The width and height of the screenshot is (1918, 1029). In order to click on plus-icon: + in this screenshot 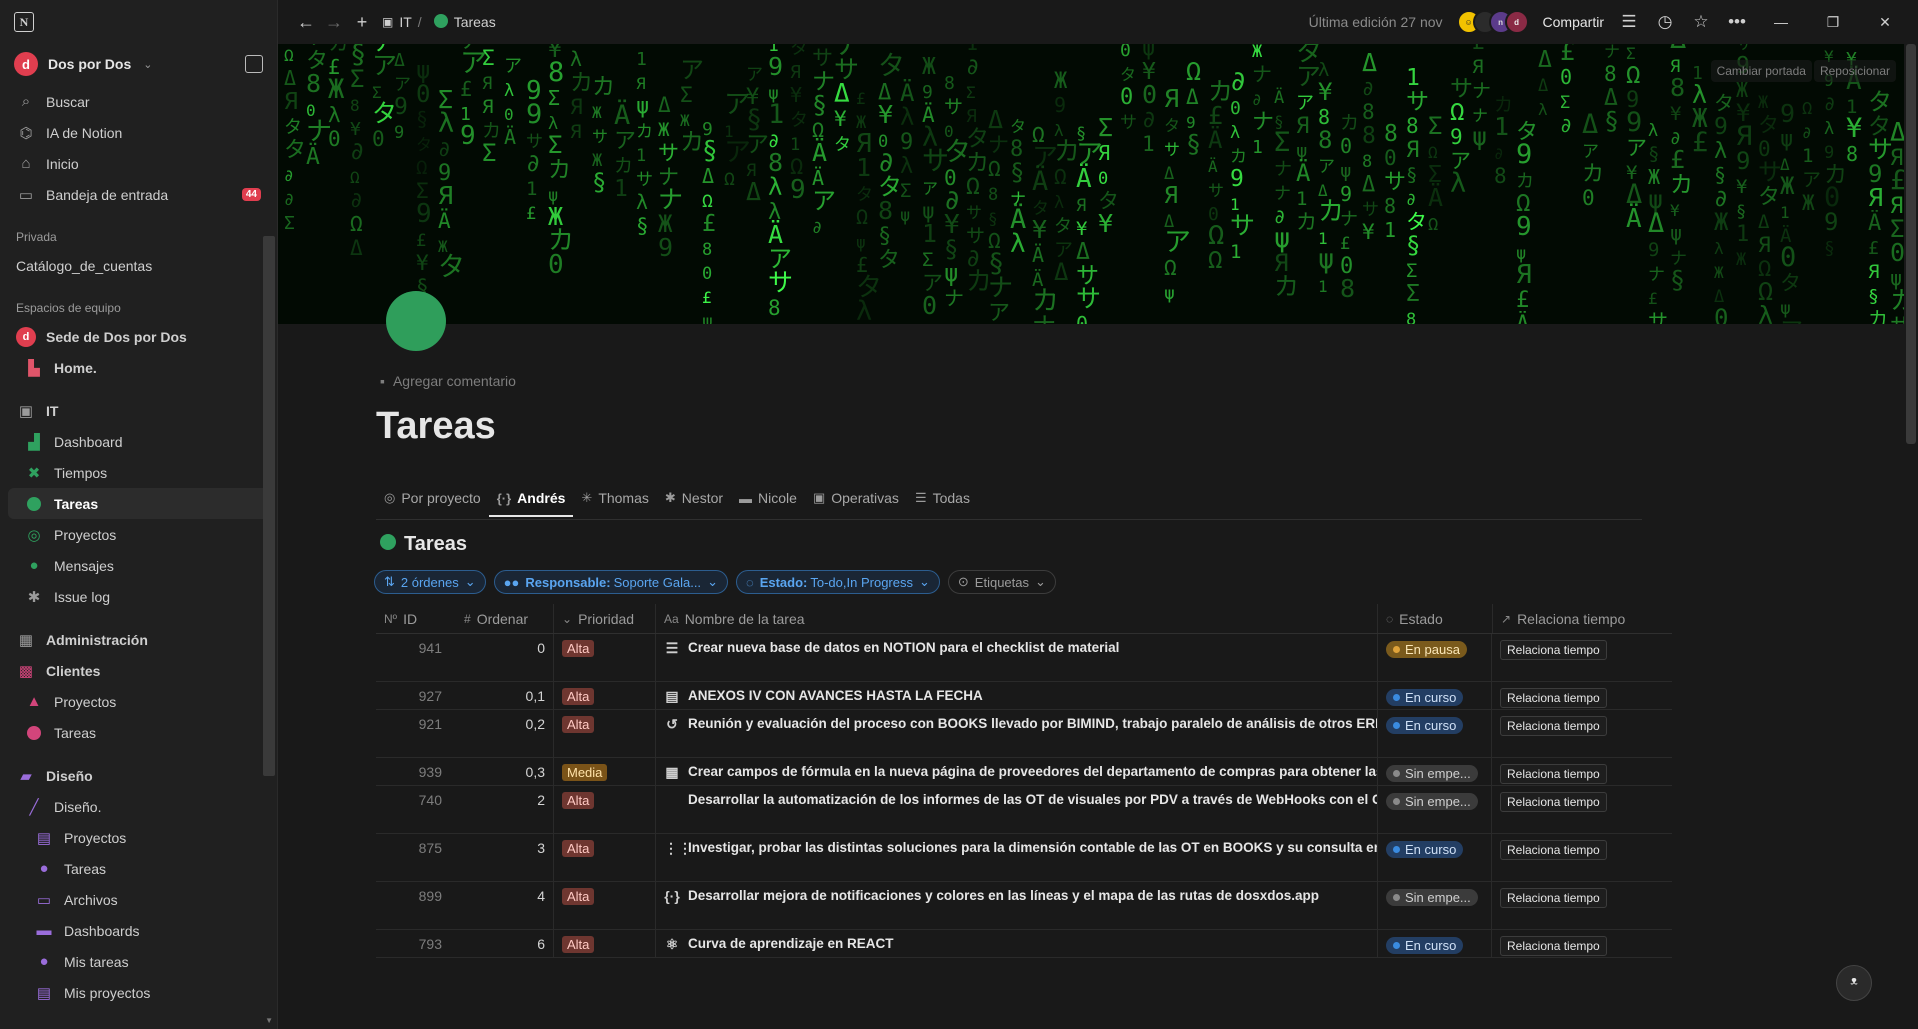, I will do `click(362, 22)`.